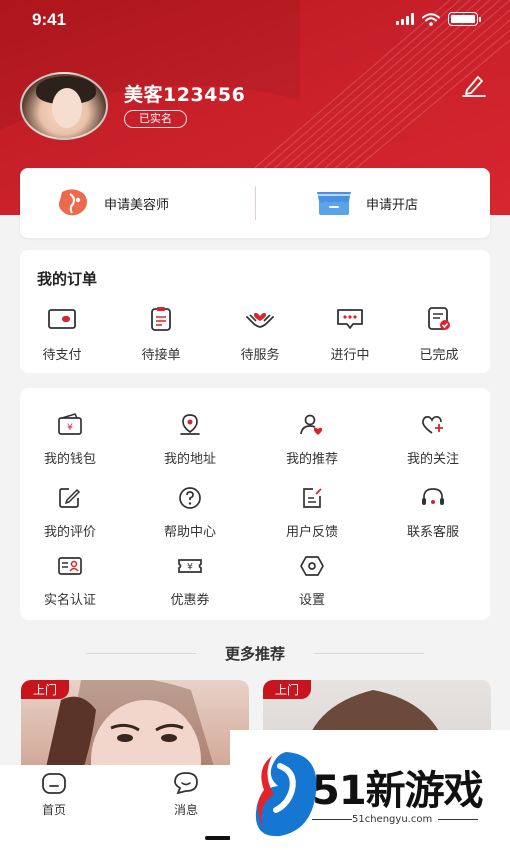 Image resolution: width=510 pixels, height=850 pixels. I want to click on service-address: 我的地址, so click(190, 440).